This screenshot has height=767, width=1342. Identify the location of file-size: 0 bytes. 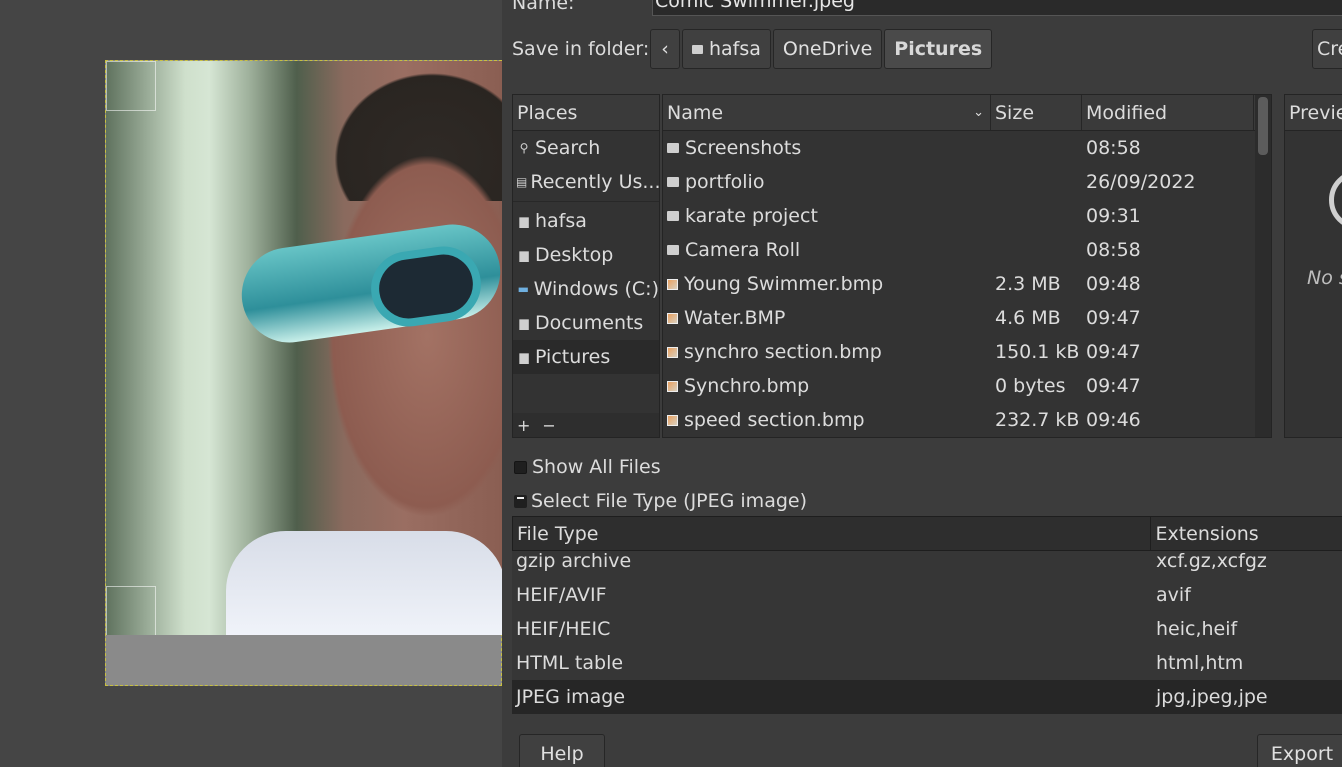
(1030, 386).